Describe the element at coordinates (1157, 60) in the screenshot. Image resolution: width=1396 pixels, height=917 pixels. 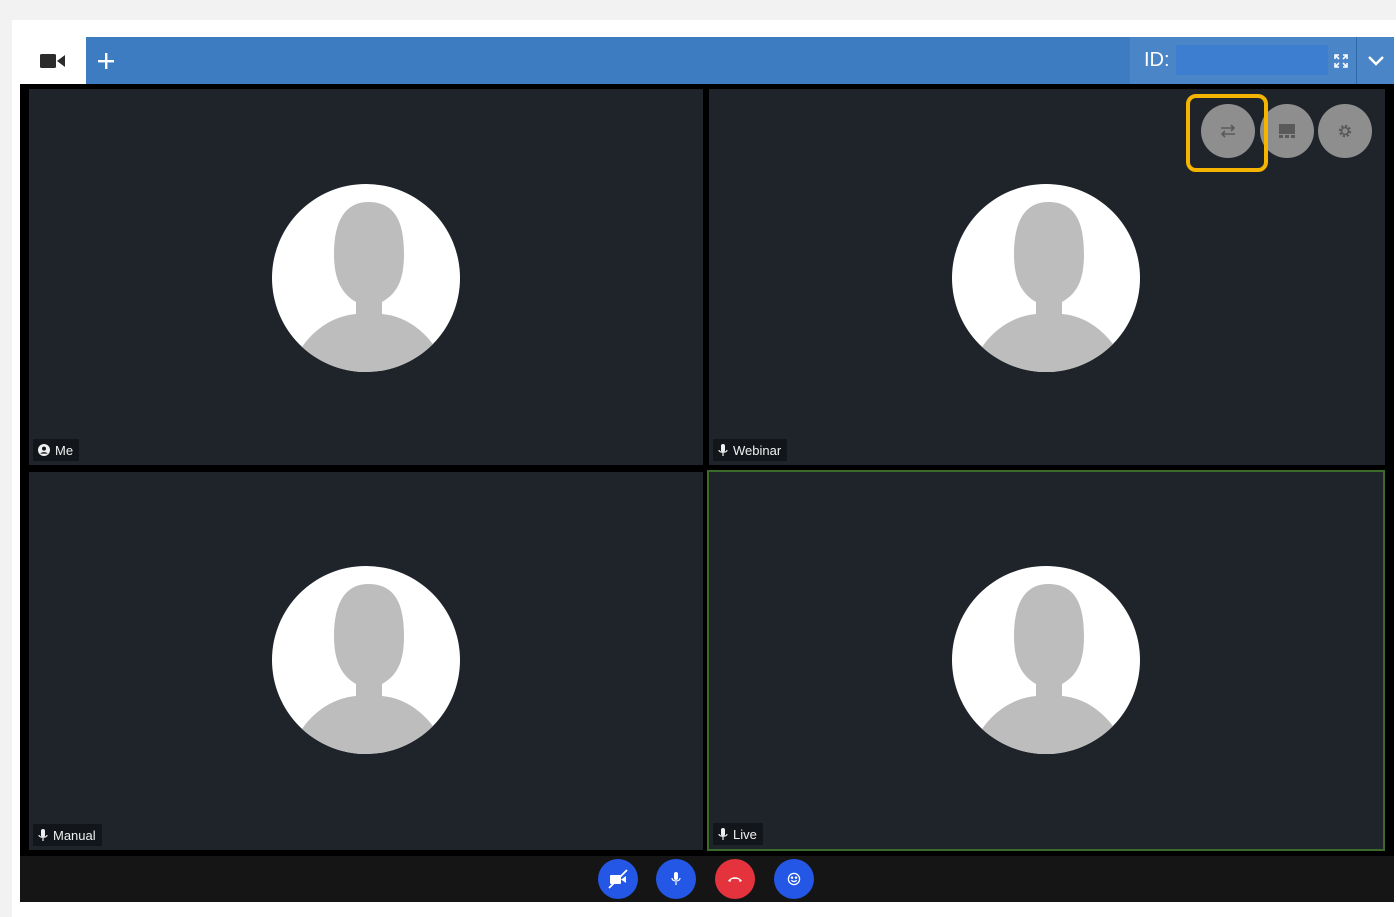
I see `meeting-id-label: ID:` at that location.